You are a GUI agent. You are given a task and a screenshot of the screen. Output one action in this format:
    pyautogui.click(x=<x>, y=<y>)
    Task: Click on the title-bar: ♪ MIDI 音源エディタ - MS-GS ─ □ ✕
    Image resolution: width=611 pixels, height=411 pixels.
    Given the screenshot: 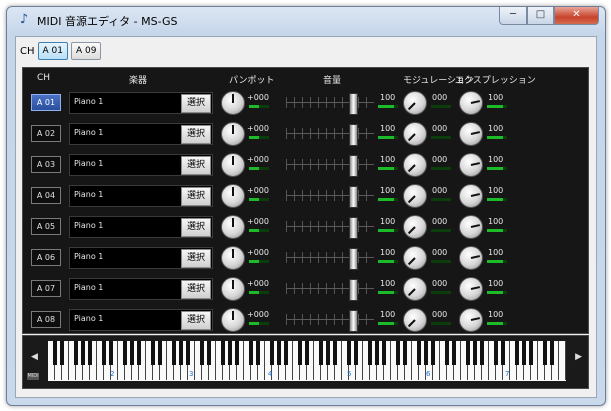 What is the action you would take?
    pyautogui.click(x=306, y=20)
    